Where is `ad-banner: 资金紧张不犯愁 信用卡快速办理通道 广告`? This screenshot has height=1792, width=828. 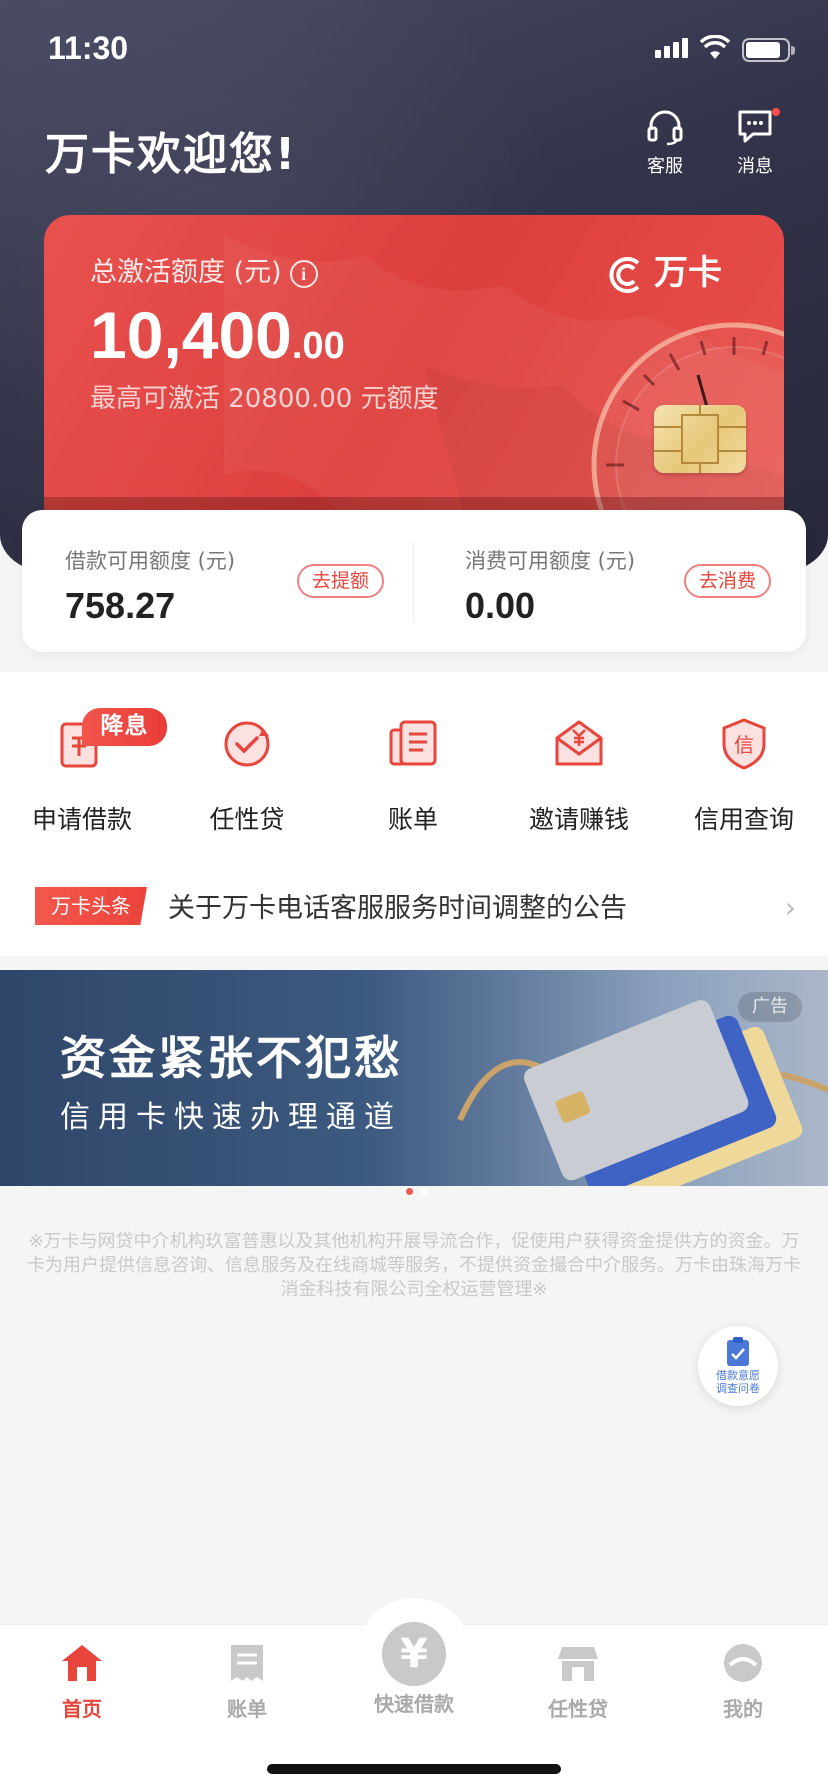
ad-banner: 资金紧张不犯愁 信用卡快速办理通道 广告 is located at coordinates (414, 1078).